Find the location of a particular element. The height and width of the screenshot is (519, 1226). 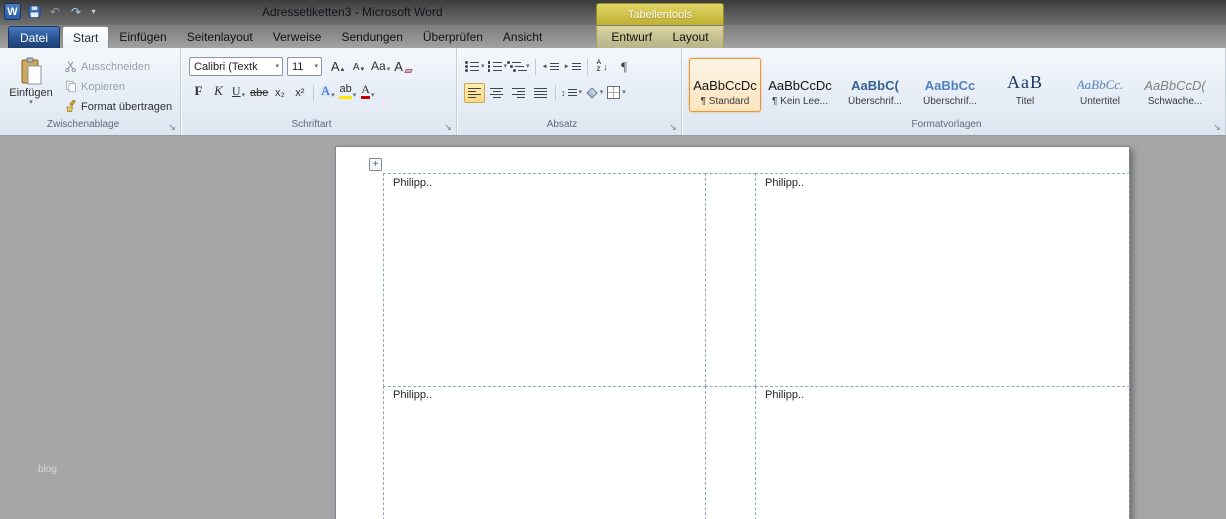

multilevel-list-button: ▾ is located at coordinates (519, 67).